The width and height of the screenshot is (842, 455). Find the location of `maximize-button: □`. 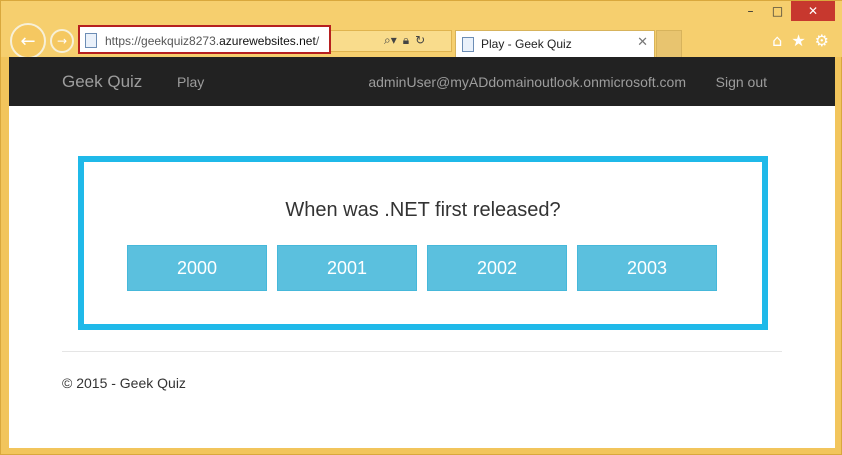

maximize-button: □ is located at coordinates (777, 11).